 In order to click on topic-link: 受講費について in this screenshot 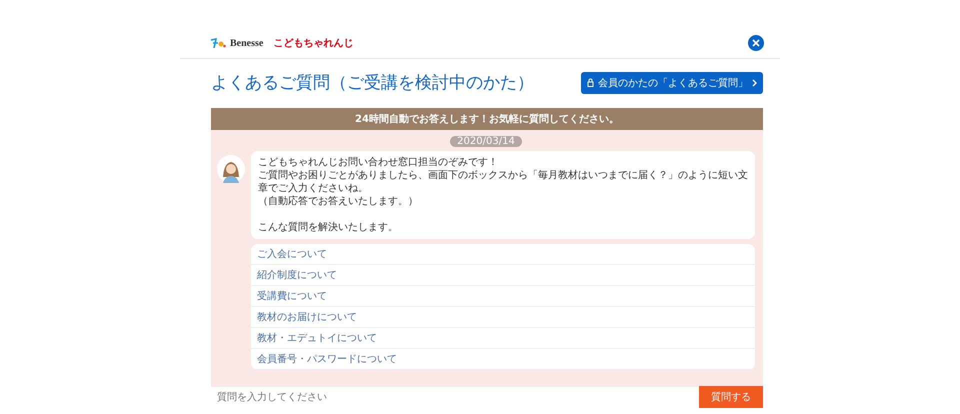, I will do `click(503, 296)`.